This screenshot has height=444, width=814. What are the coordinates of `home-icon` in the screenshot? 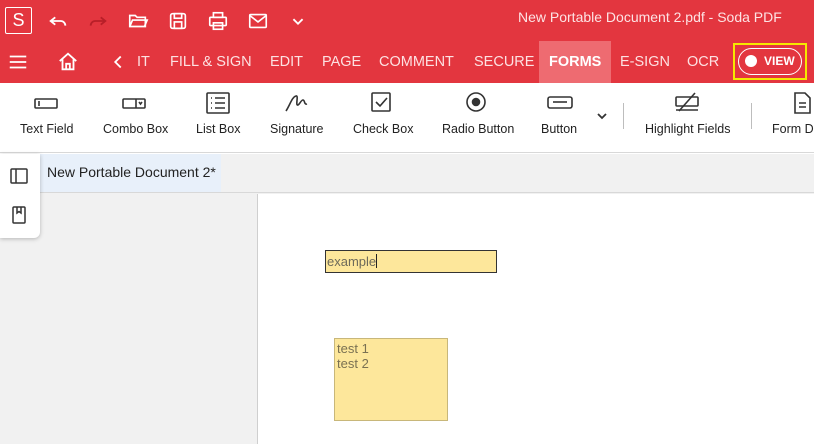 It's located at (68, 62).